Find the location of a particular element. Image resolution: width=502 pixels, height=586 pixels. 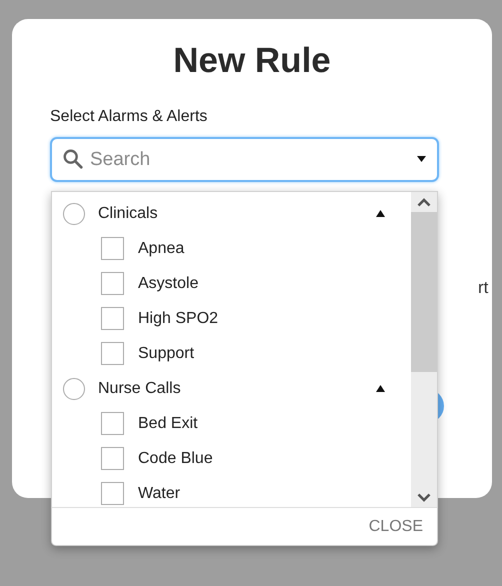

dialog-title: New Rule is located at coordinates (252, 61).